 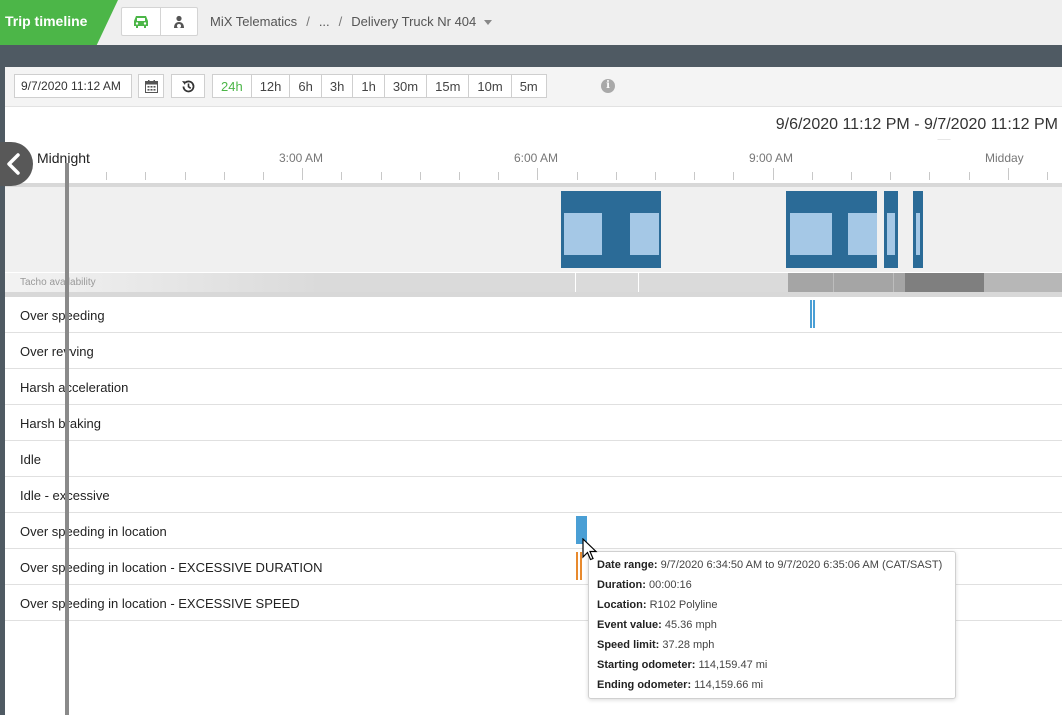 What do you see at coordinates (63, 158) in the screenshot?
I see `axis-label-midnight: Midnight` at bounding box center [63, 158].